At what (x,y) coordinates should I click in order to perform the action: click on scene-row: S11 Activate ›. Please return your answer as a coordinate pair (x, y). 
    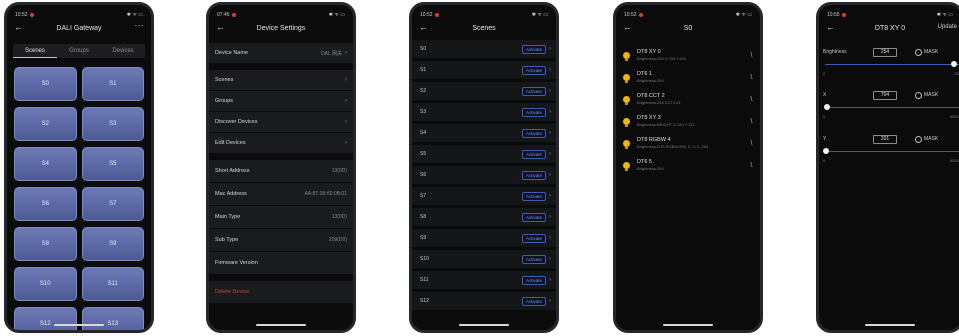
    Looking at the image, I should click on (484, 280).